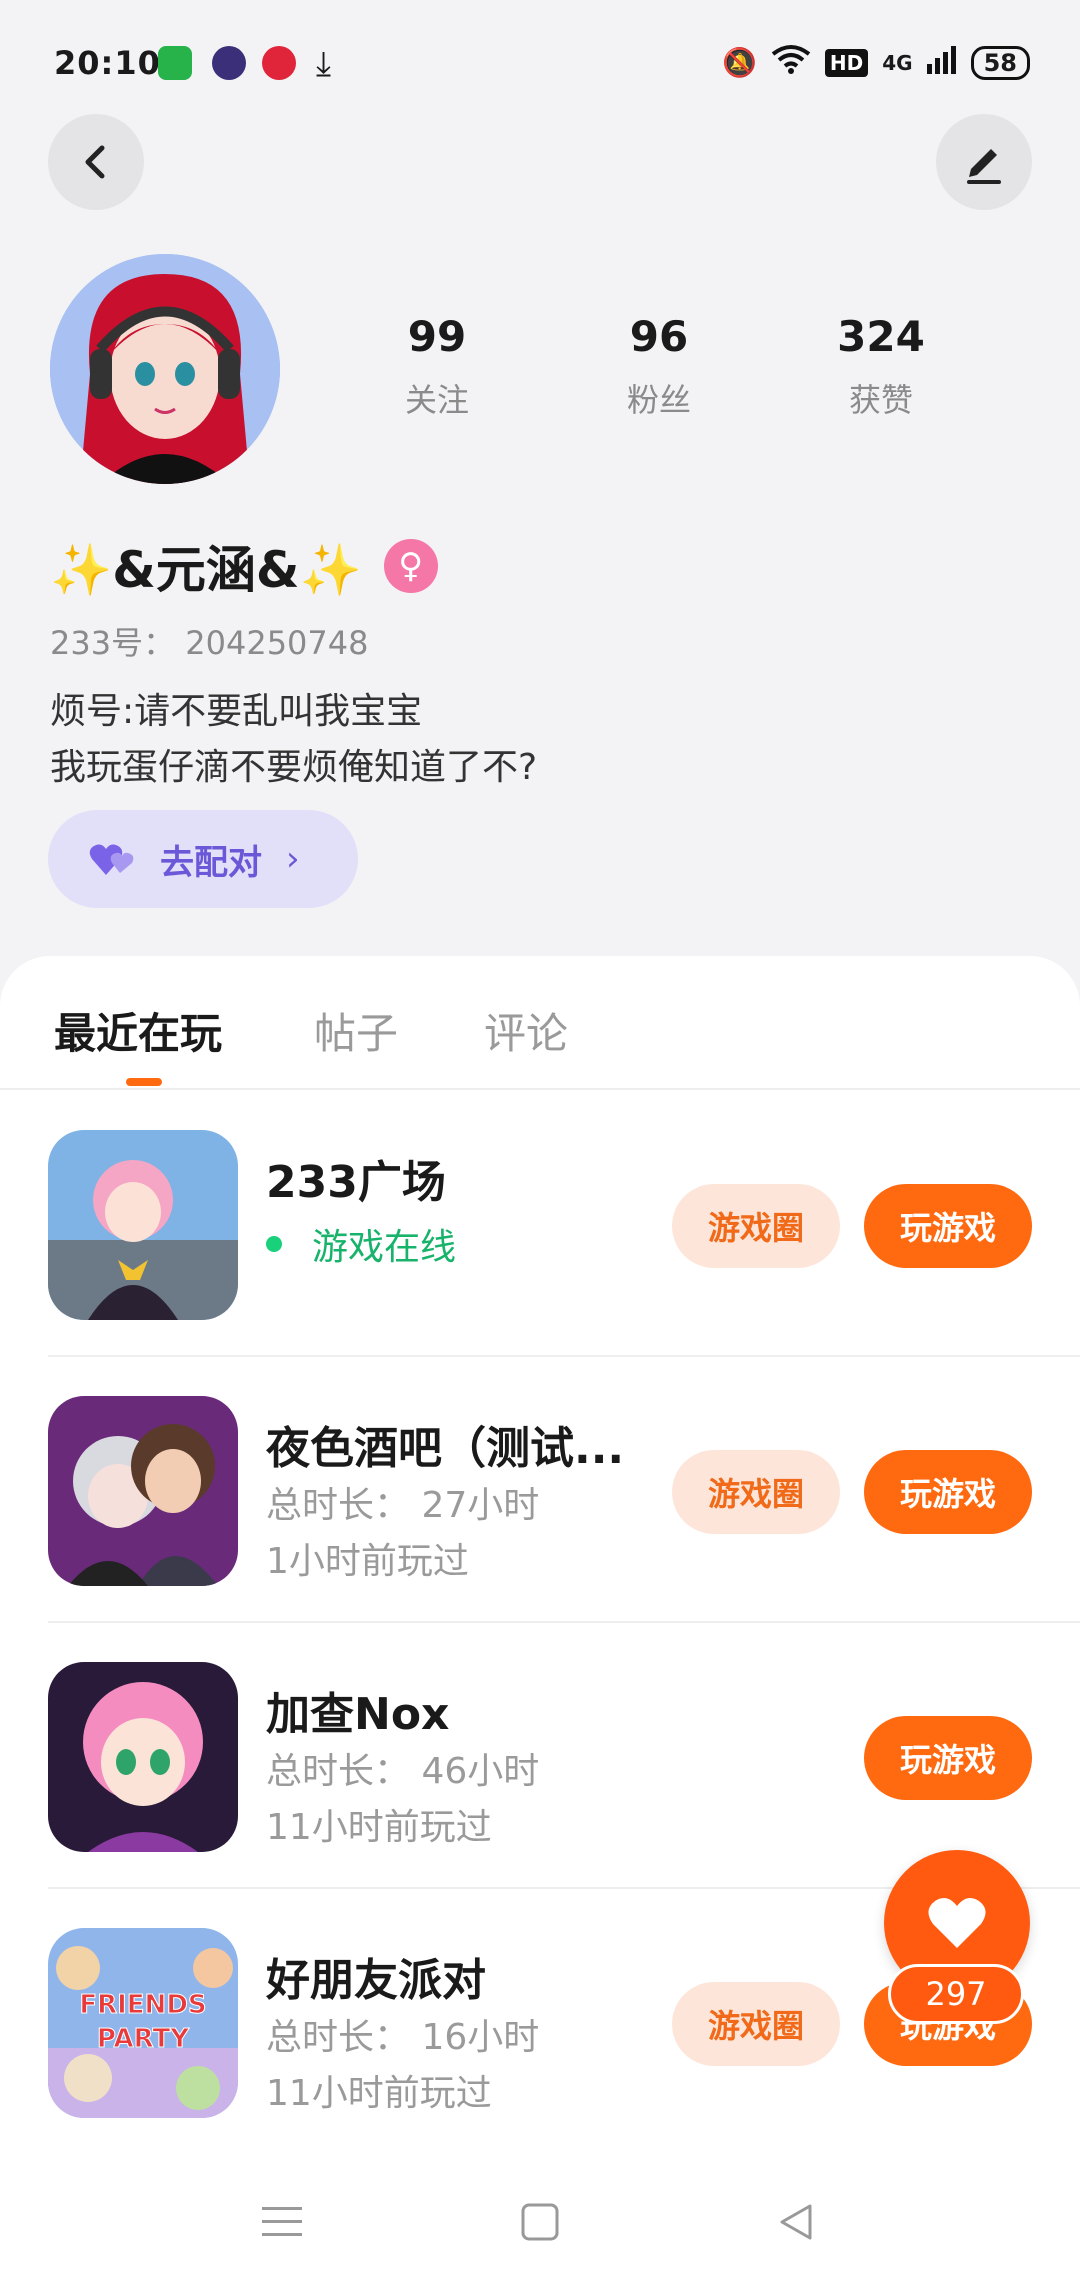 The image size is (1080, 2280). What do you see at coordinates (111, 859) in the screenshot?
I see `hearts-icon` at bounding box center [111, 859].